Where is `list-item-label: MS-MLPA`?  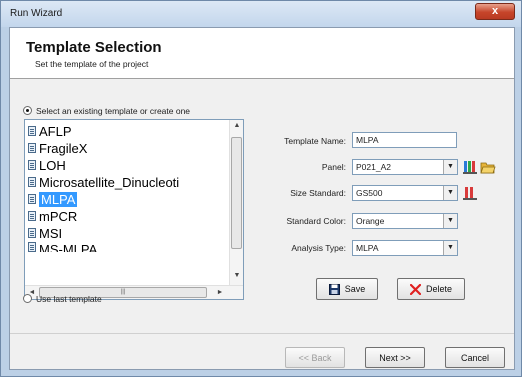
list-item-label: MS-MLPA is located at coordinates (68, 247).